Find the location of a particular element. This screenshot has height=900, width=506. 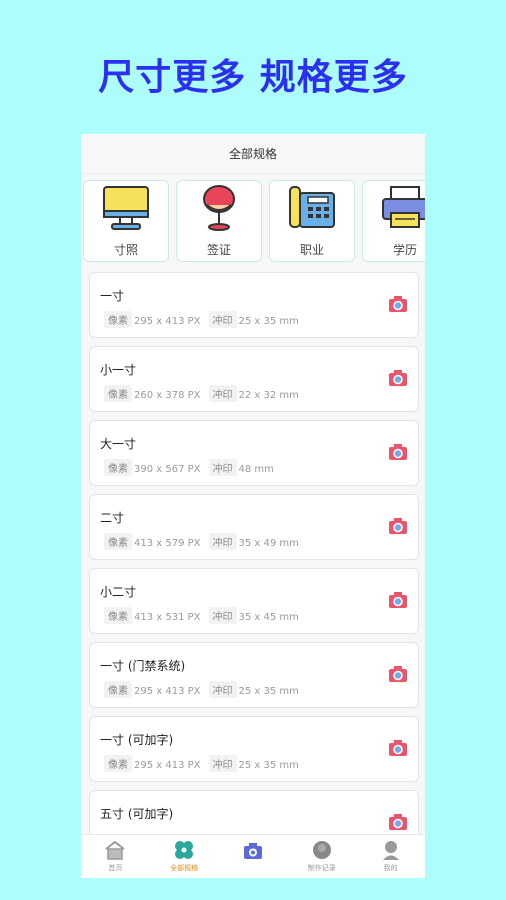

record-icon is located at coordinates (321, 850).